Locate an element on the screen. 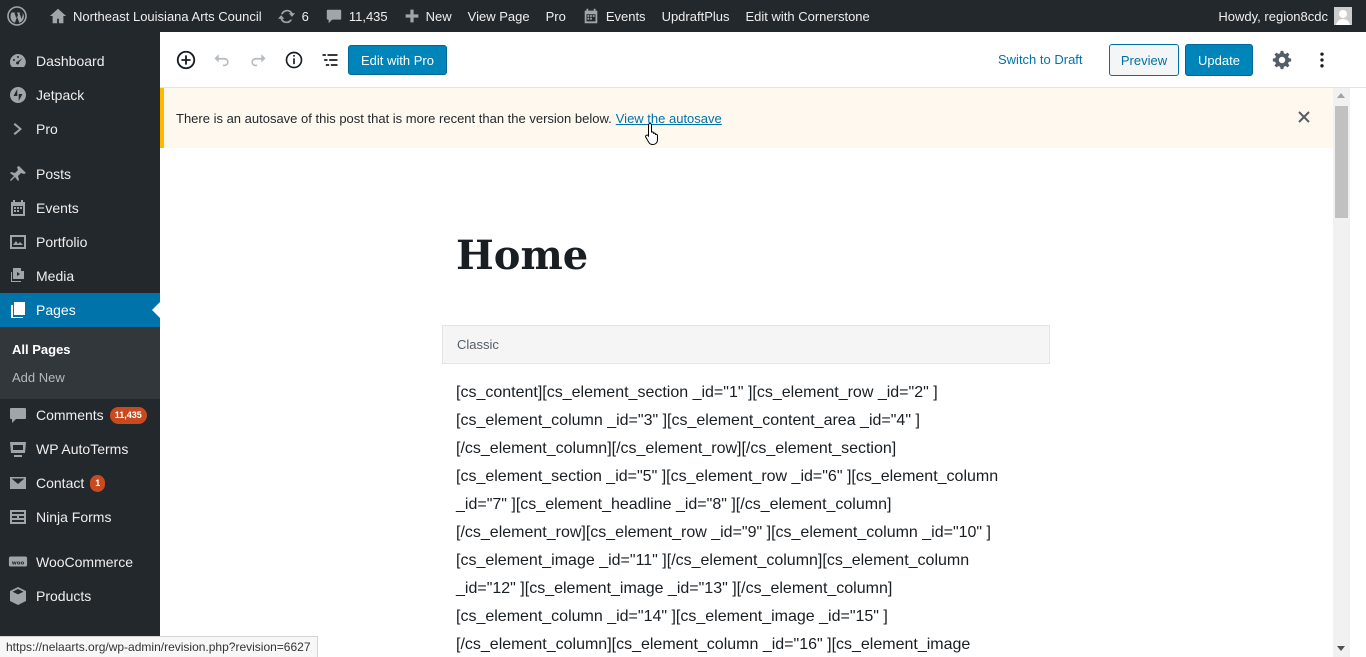 This screenshot has height=657, width=1366. sidebar-item-ninja-forms: Ninja Forms is located at coordinates (80, 517).